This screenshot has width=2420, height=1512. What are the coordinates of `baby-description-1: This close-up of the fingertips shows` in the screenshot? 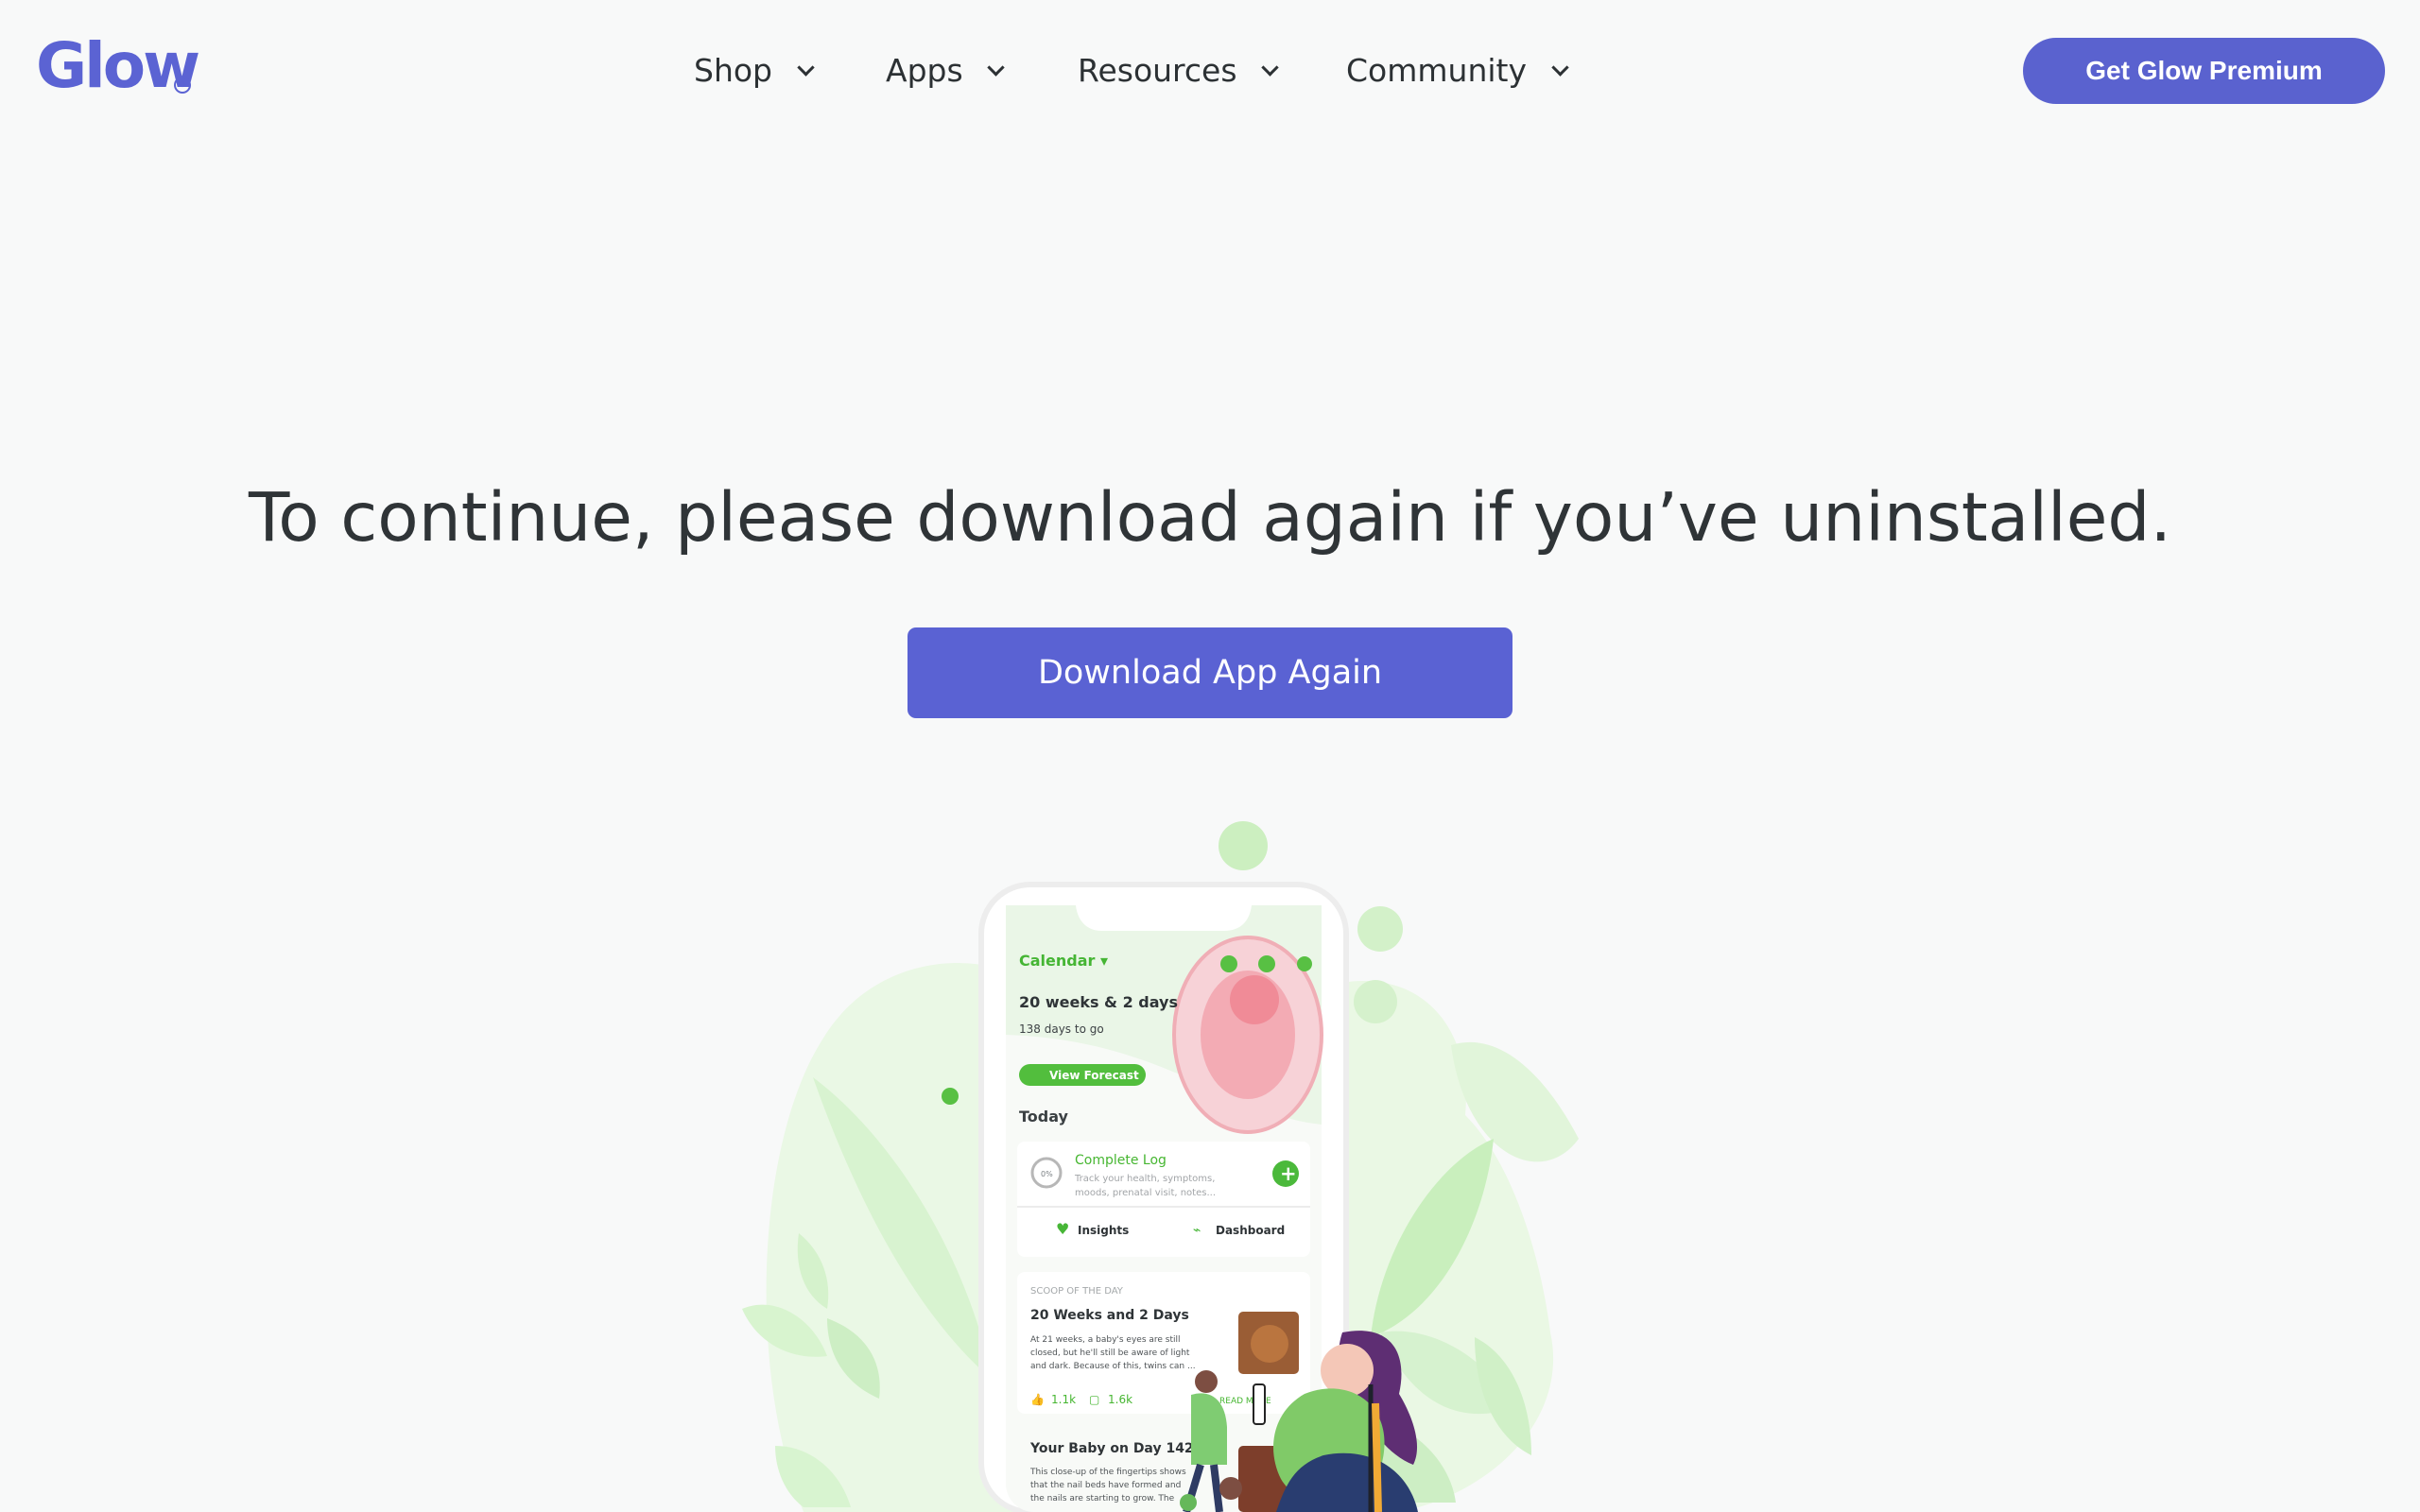 It's located at (1107, 1472).